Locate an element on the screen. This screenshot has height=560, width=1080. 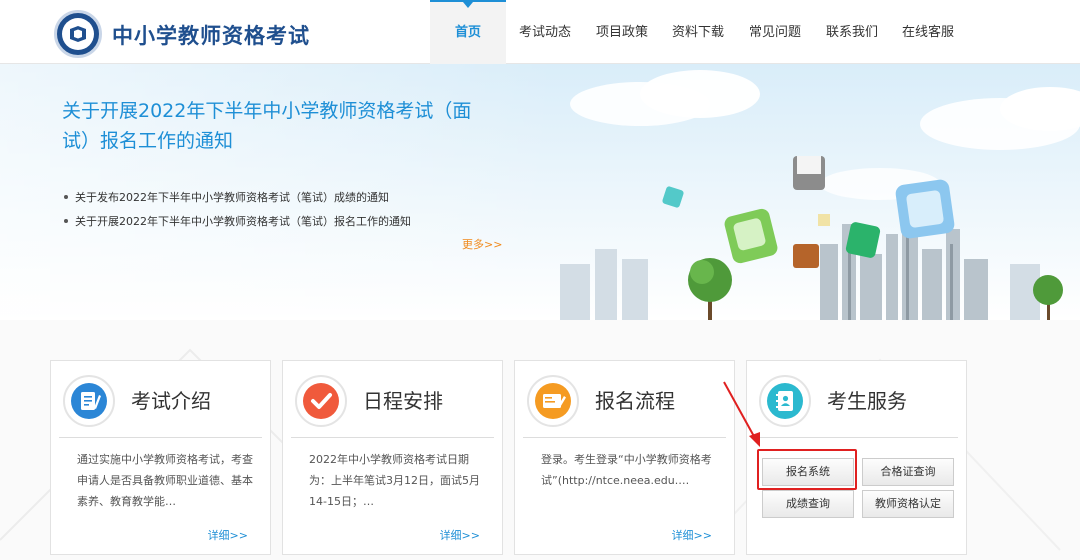
contact-book-icon is located at coordinates (785, 401).